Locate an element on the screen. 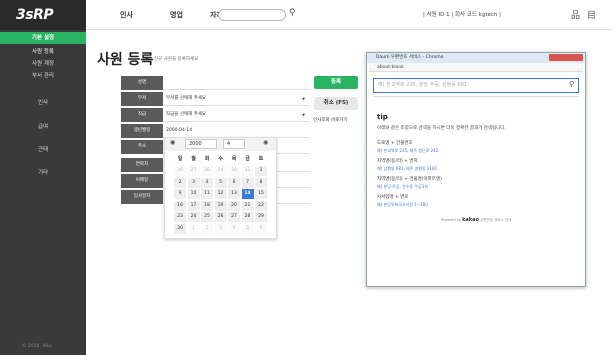 This screenshot has width=612, height=355. sidebar-item-attendance: 근태 is located at coordinates (43, 150).